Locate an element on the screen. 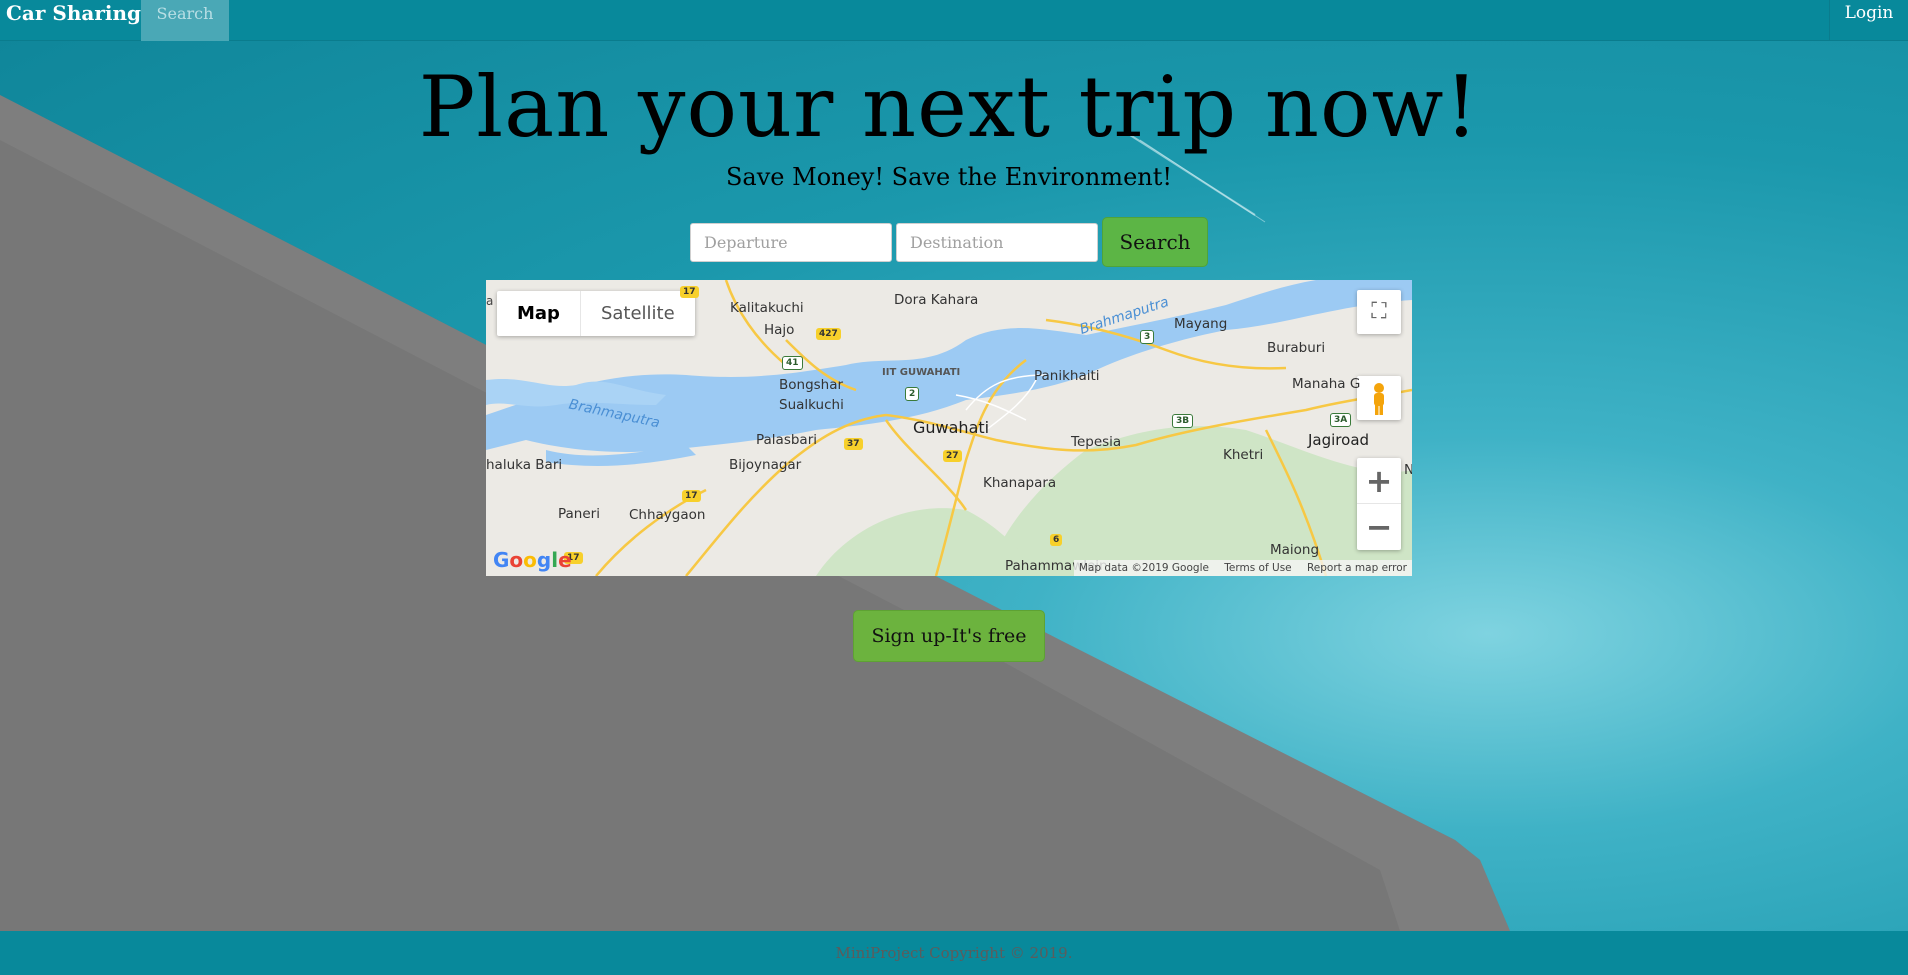 This screenshot has height=975, width=1908. zoom-out-button: − is located at coordinates (1379, 527).